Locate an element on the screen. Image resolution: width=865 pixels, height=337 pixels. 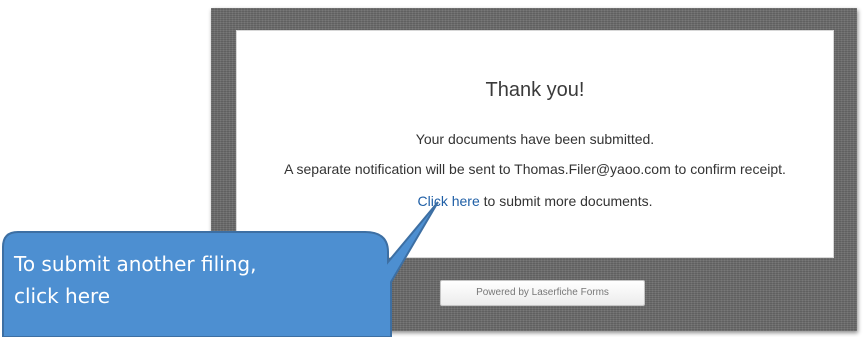
submit-more-suffix: to submit more documents. is located at coordinates (566, 201).